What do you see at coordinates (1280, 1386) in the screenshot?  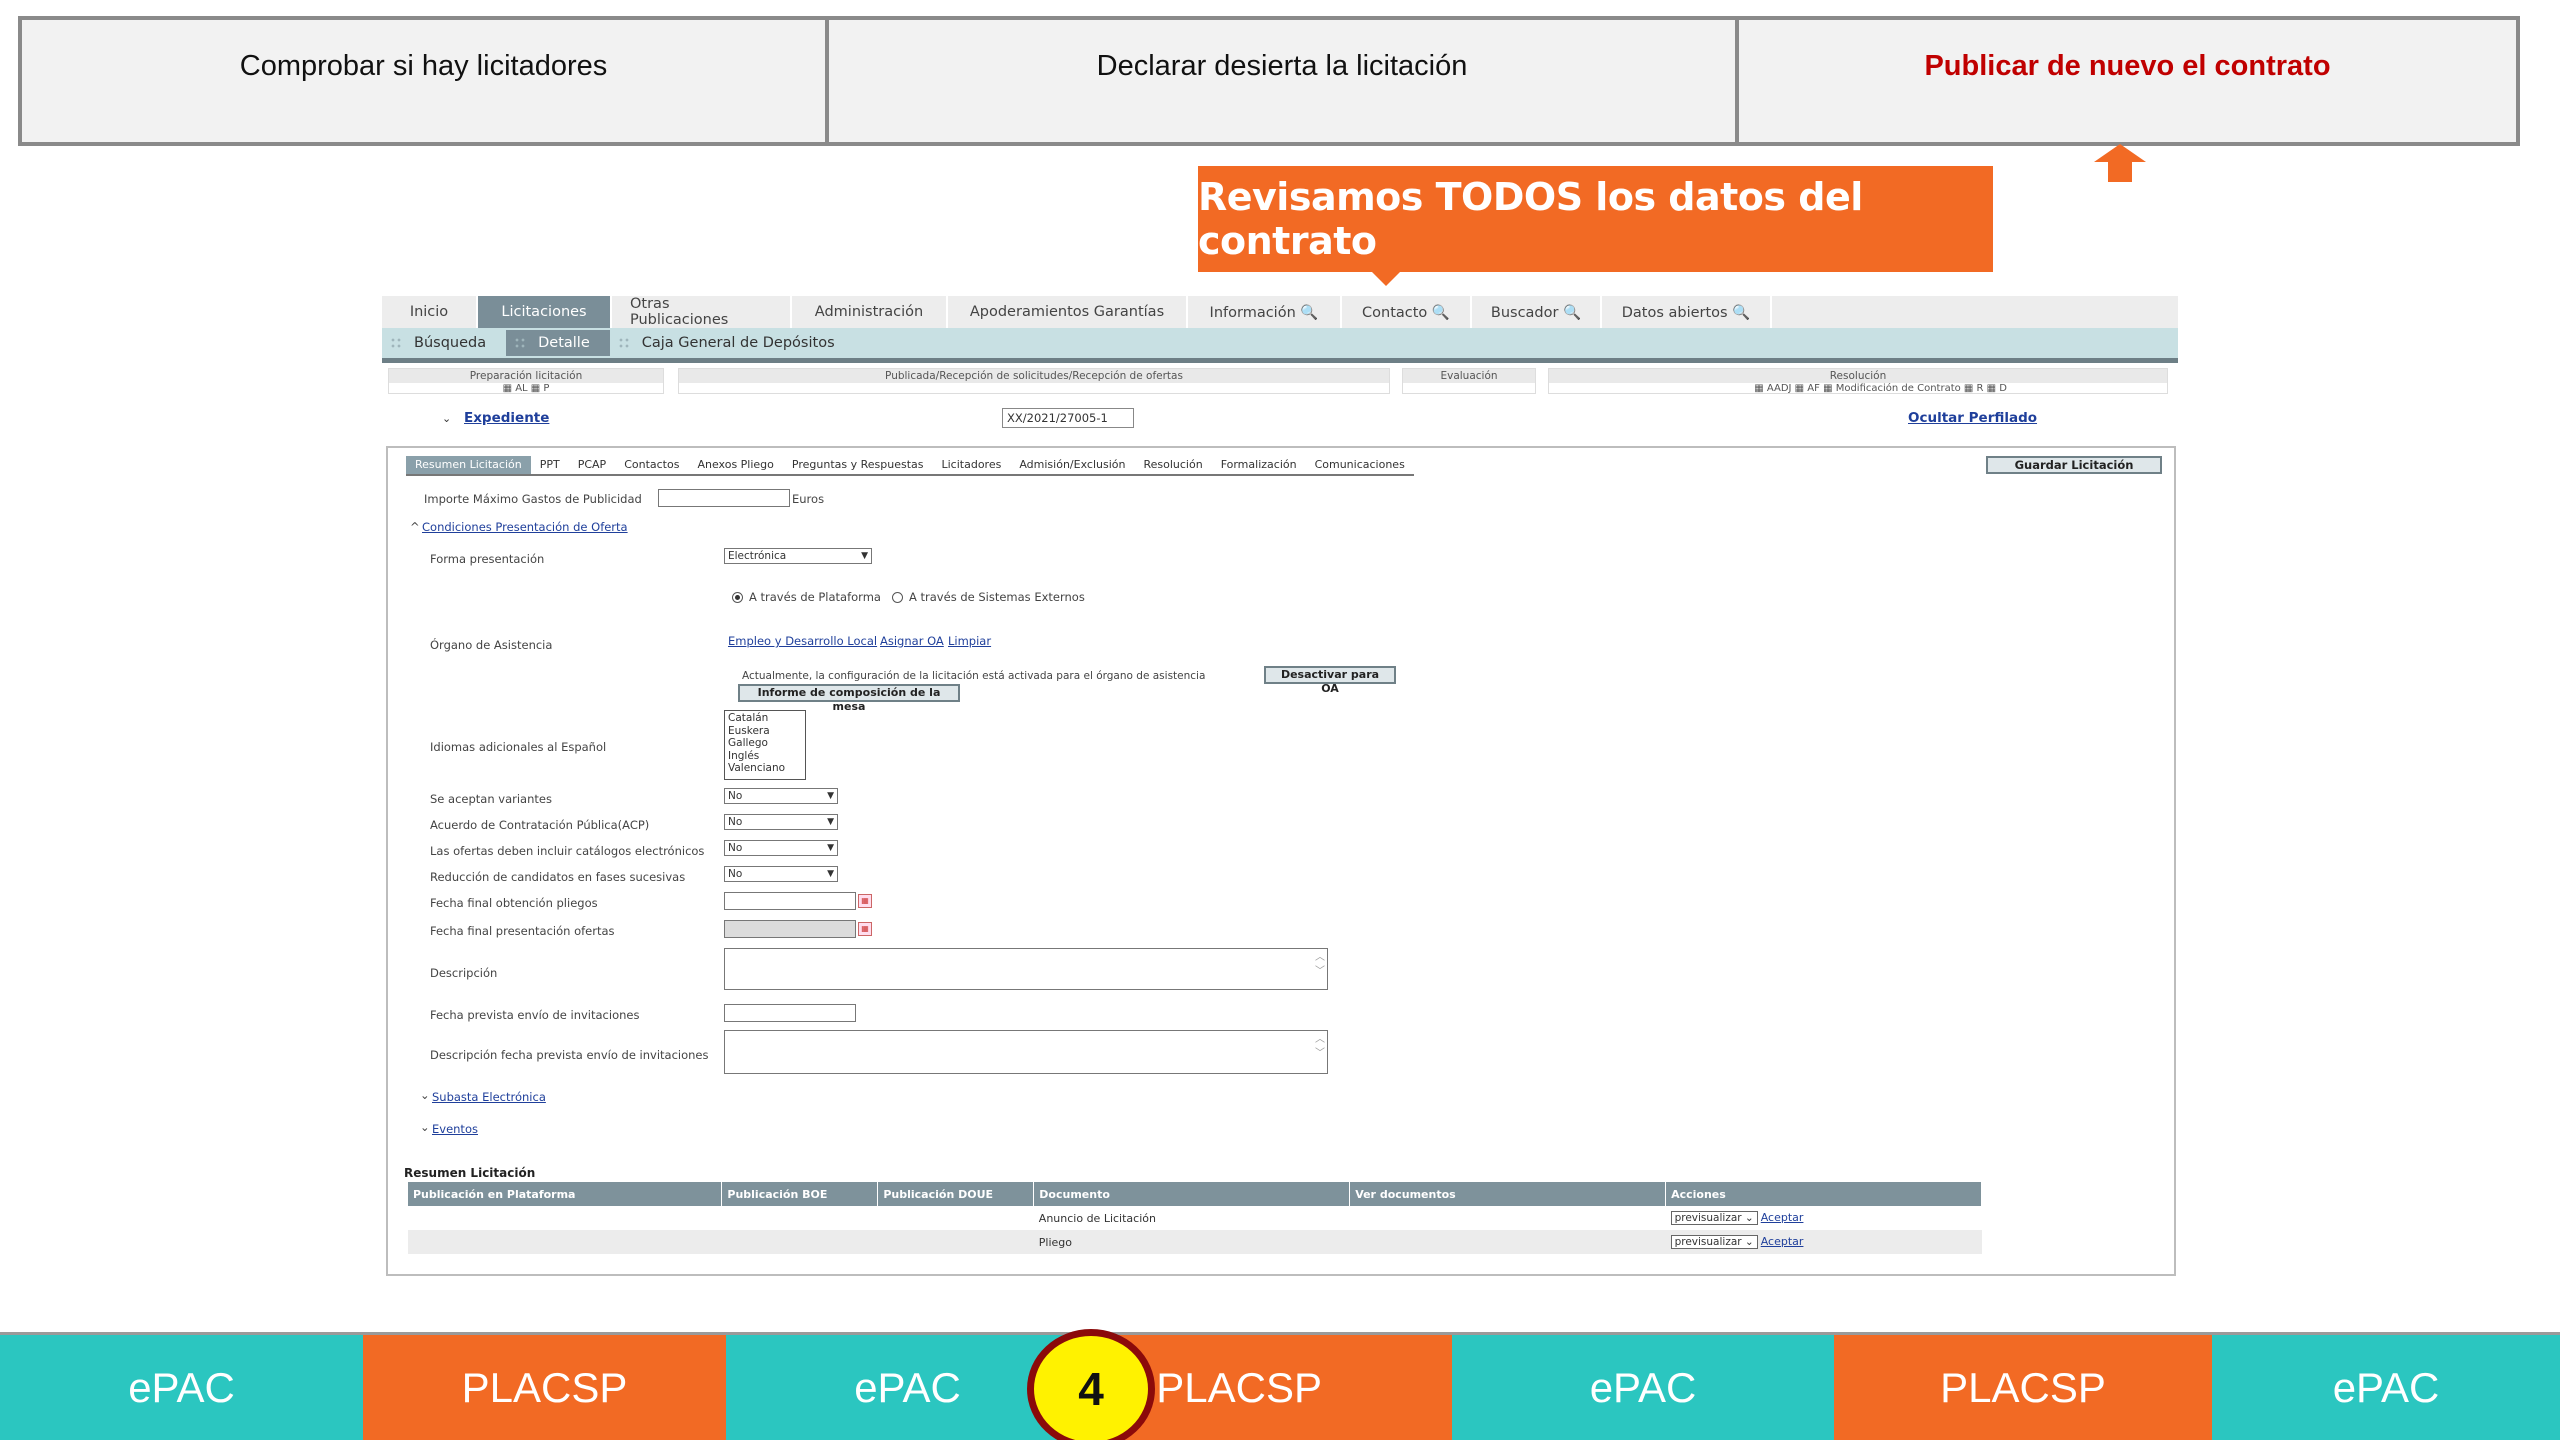 I see `process-bar: ePAC PLACSP ePAC PLACSP ePAC PLACSP ePAC` at bounding box center [1280, 1386].